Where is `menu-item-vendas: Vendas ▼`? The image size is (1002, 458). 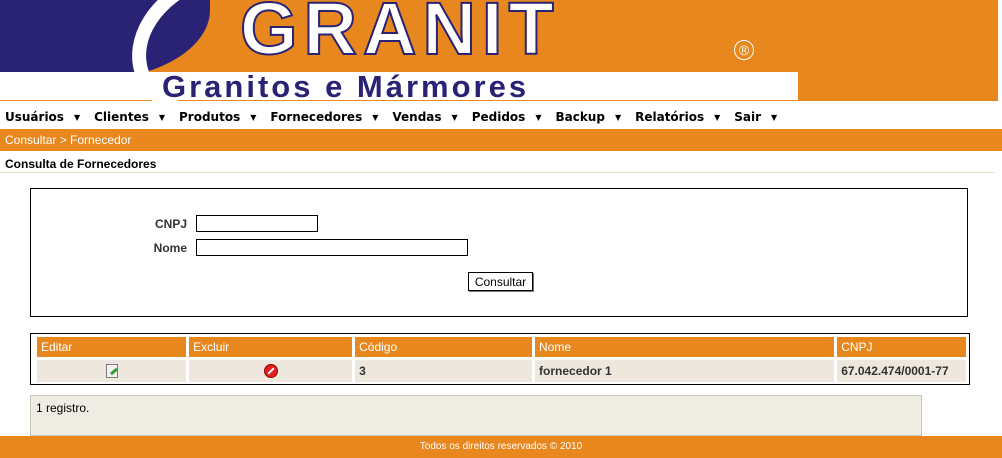 menu-item-vendas: Vendas ▼ is located at coordinates (424, 117).